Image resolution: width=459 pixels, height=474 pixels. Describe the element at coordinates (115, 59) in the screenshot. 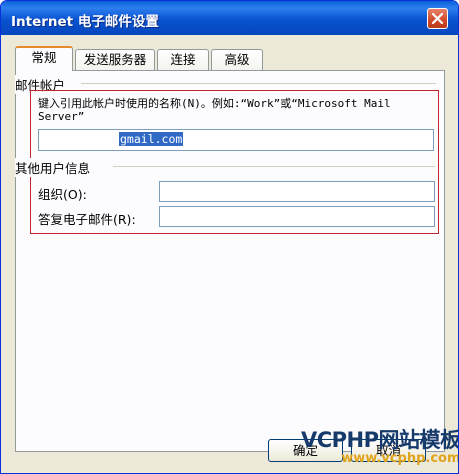

I see `tab-outgoing-server: 发送服务器` at that location.